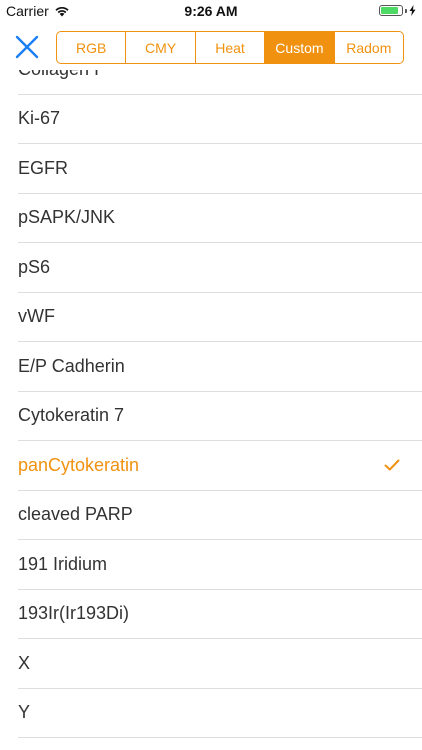 The image size is (422, 750). I want to click on list-item-label: pSAPK/JNK, so click(67, 217).